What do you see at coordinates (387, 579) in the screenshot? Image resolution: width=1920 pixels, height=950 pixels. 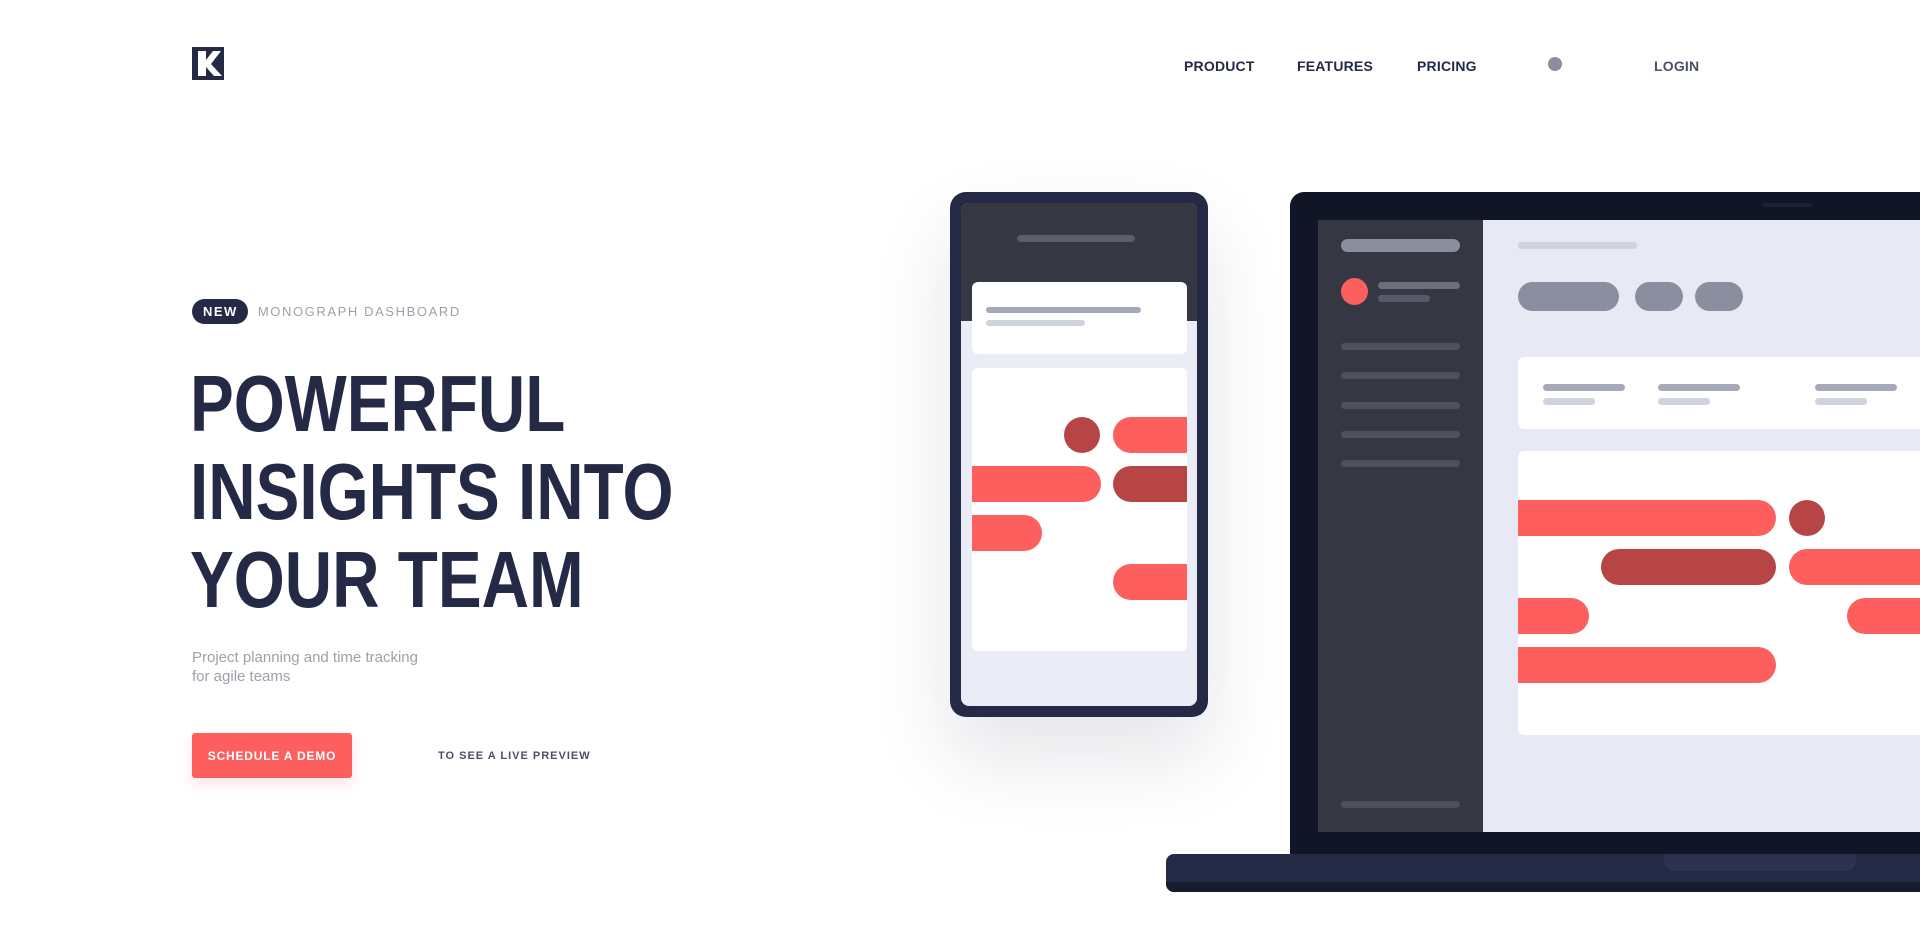 I see `headline-line-3: YOUR TEAM` at bounding box center [387, 579].